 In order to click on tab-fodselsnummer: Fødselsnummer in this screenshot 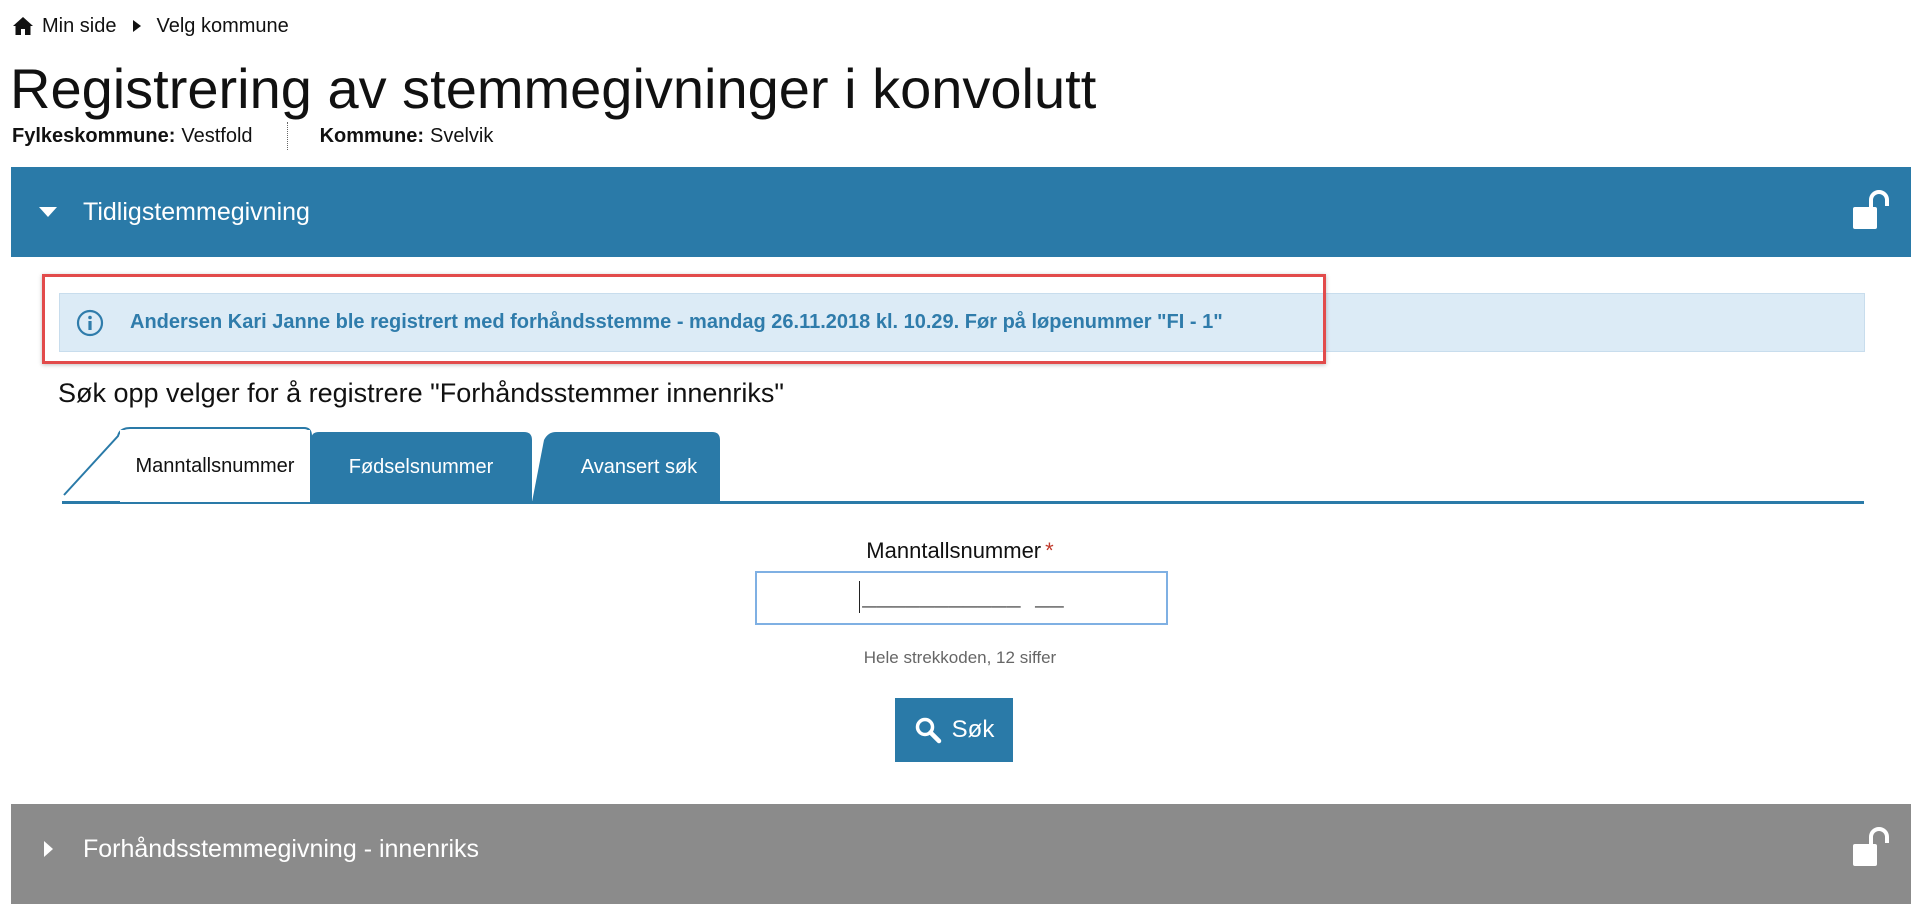, I will do `click(421, 467)`.